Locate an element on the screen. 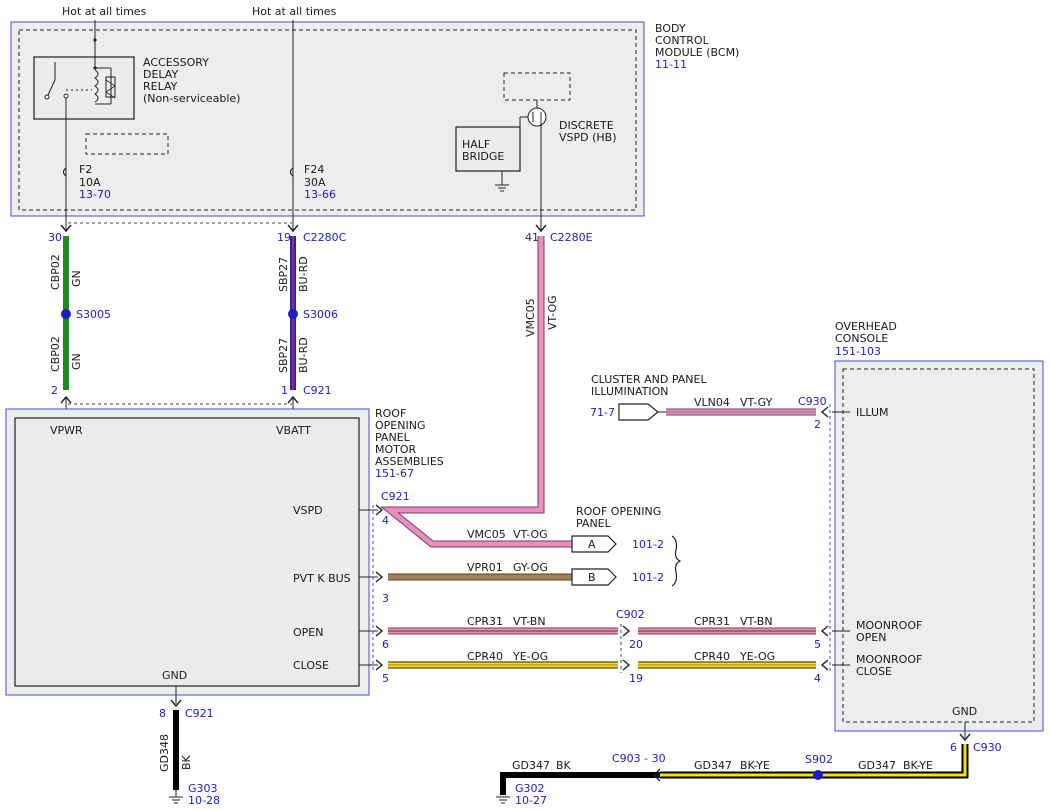  overhead-pin-mopen-2: OPEN is located at coordinates (871, 637).